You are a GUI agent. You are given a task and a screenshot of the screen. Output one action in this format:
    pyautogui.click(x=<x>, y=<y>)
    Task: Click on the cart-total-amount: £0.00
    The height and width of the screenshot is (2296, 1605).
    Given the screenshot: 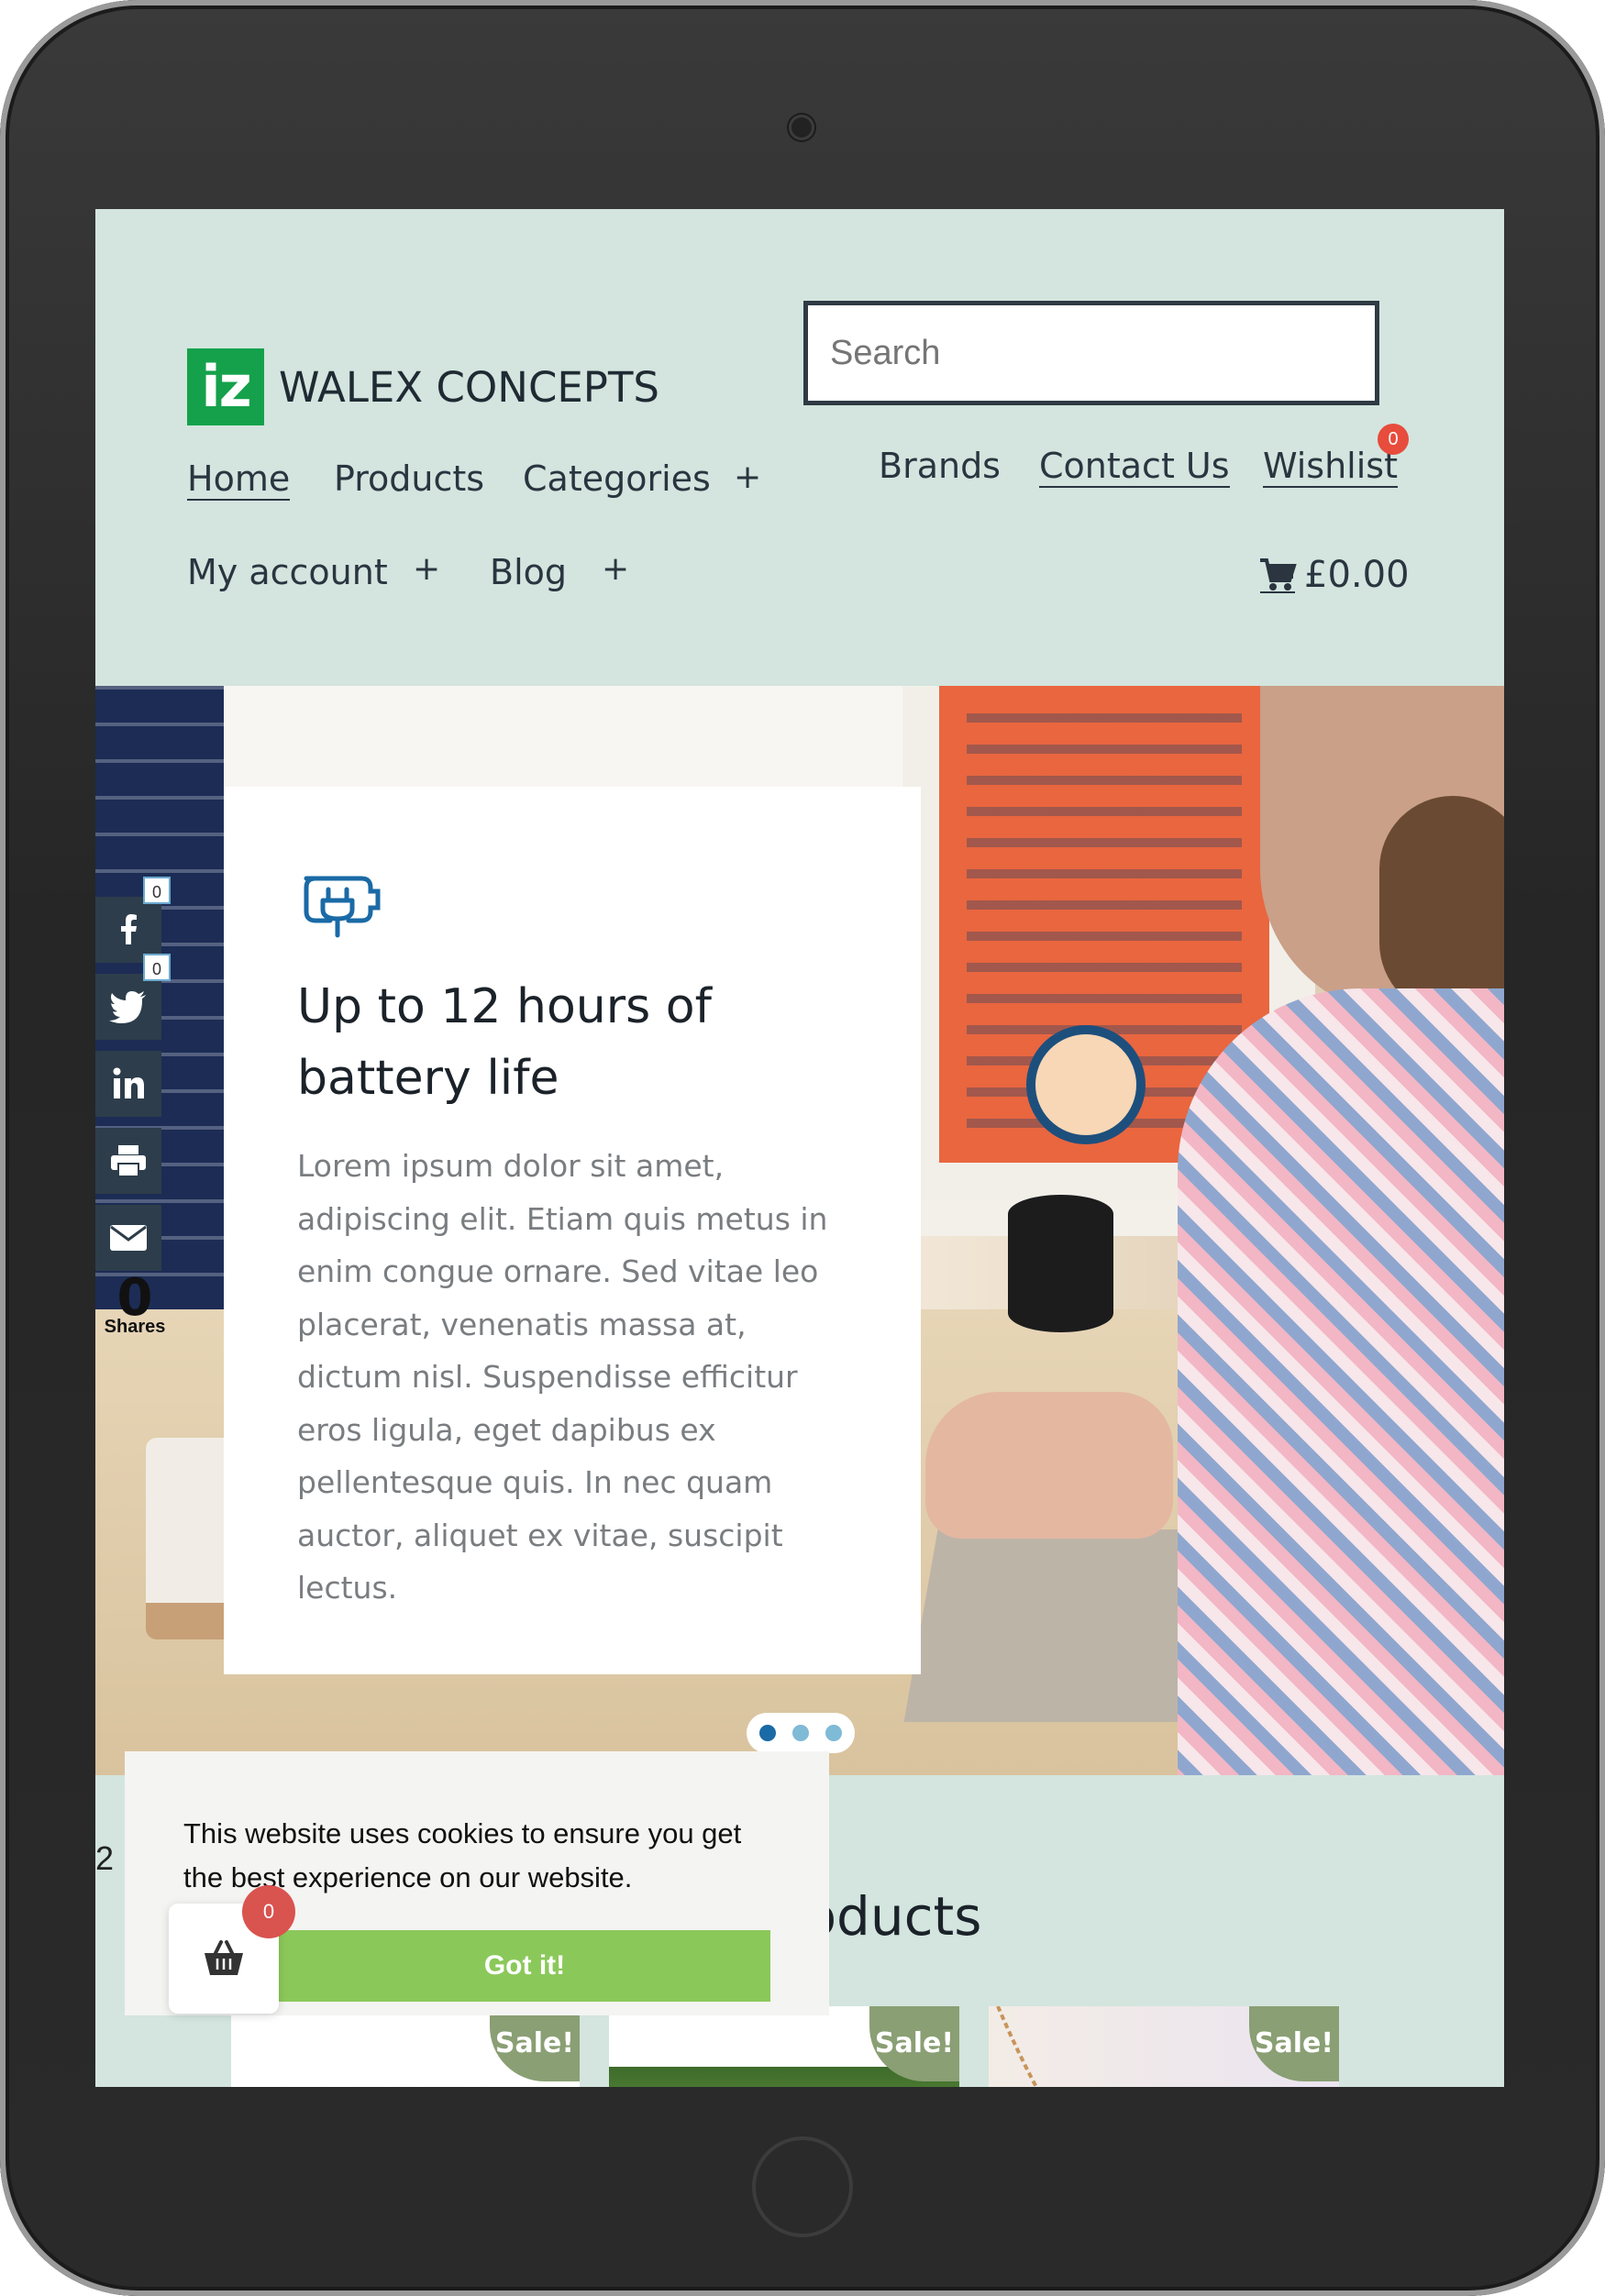 What is the action you would take?
    pyautogui.click(x=1357, y=575)
    